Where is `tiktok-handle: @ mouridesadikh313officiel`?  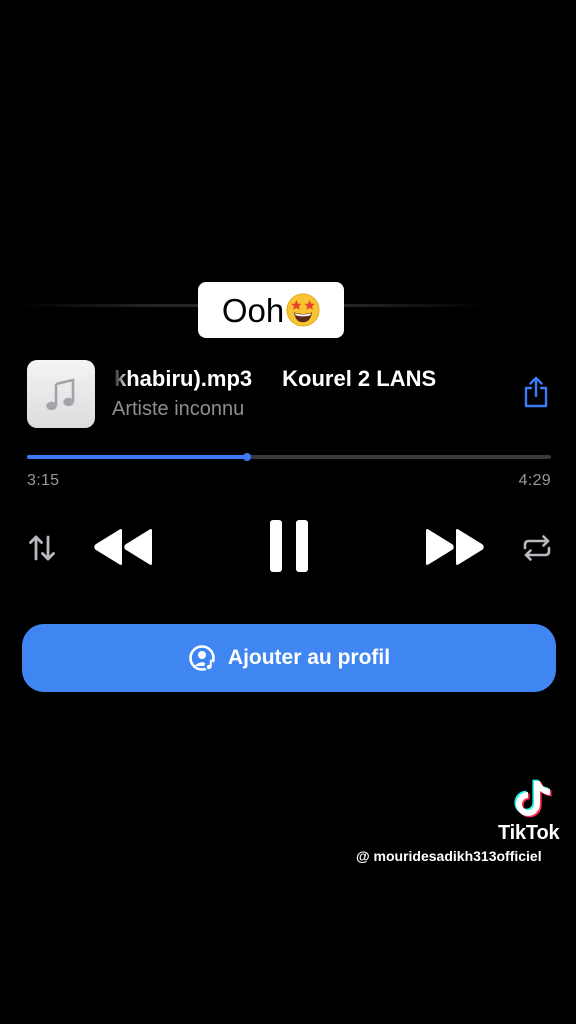
tiktok-handle: @ mouridesadikh313officiel is located at coordinates (449, 856).